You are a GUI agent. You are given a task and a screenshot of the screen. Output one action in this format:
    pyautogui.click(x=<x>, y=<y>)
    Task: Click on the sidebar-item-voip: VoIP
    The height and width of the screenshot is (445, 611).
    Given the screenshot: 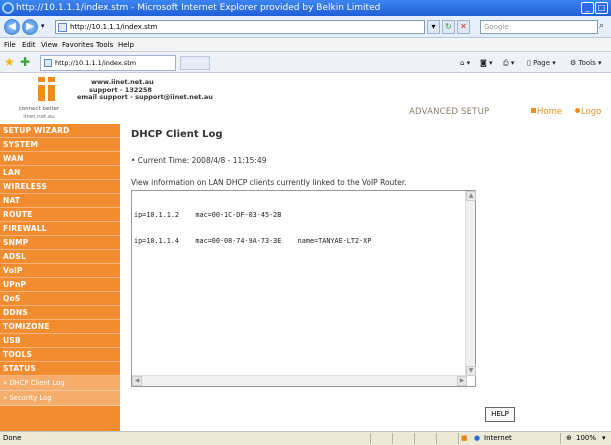 What is the action you would take?
    pyautogui.click(x=60, y=271)
    